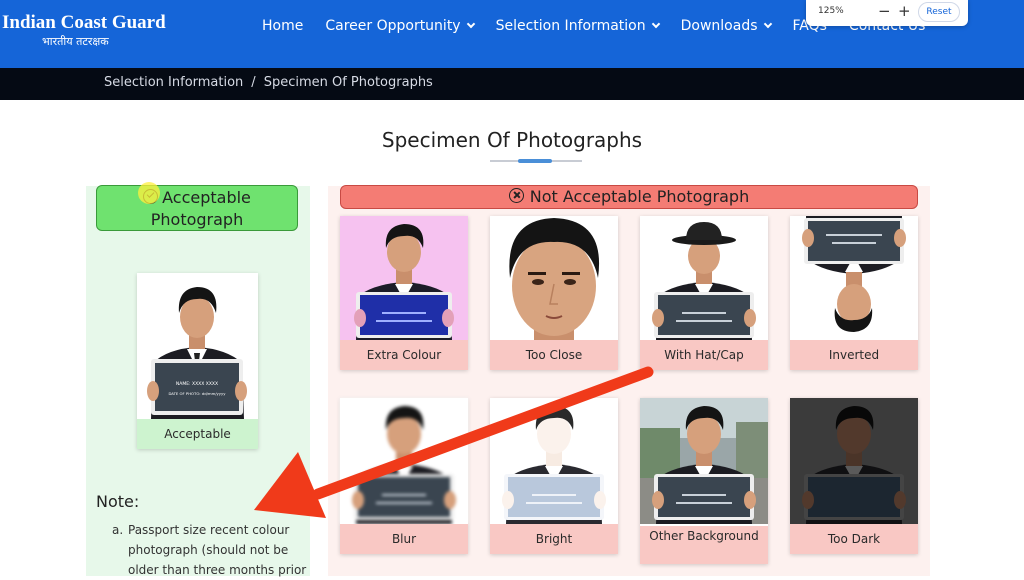 The height and width of the screenshot is (580, 1024). What do you see at coordinates (454, 442) in the screenshot?
I see `annotation-arrow-icon` at bounding box center [454, 442].